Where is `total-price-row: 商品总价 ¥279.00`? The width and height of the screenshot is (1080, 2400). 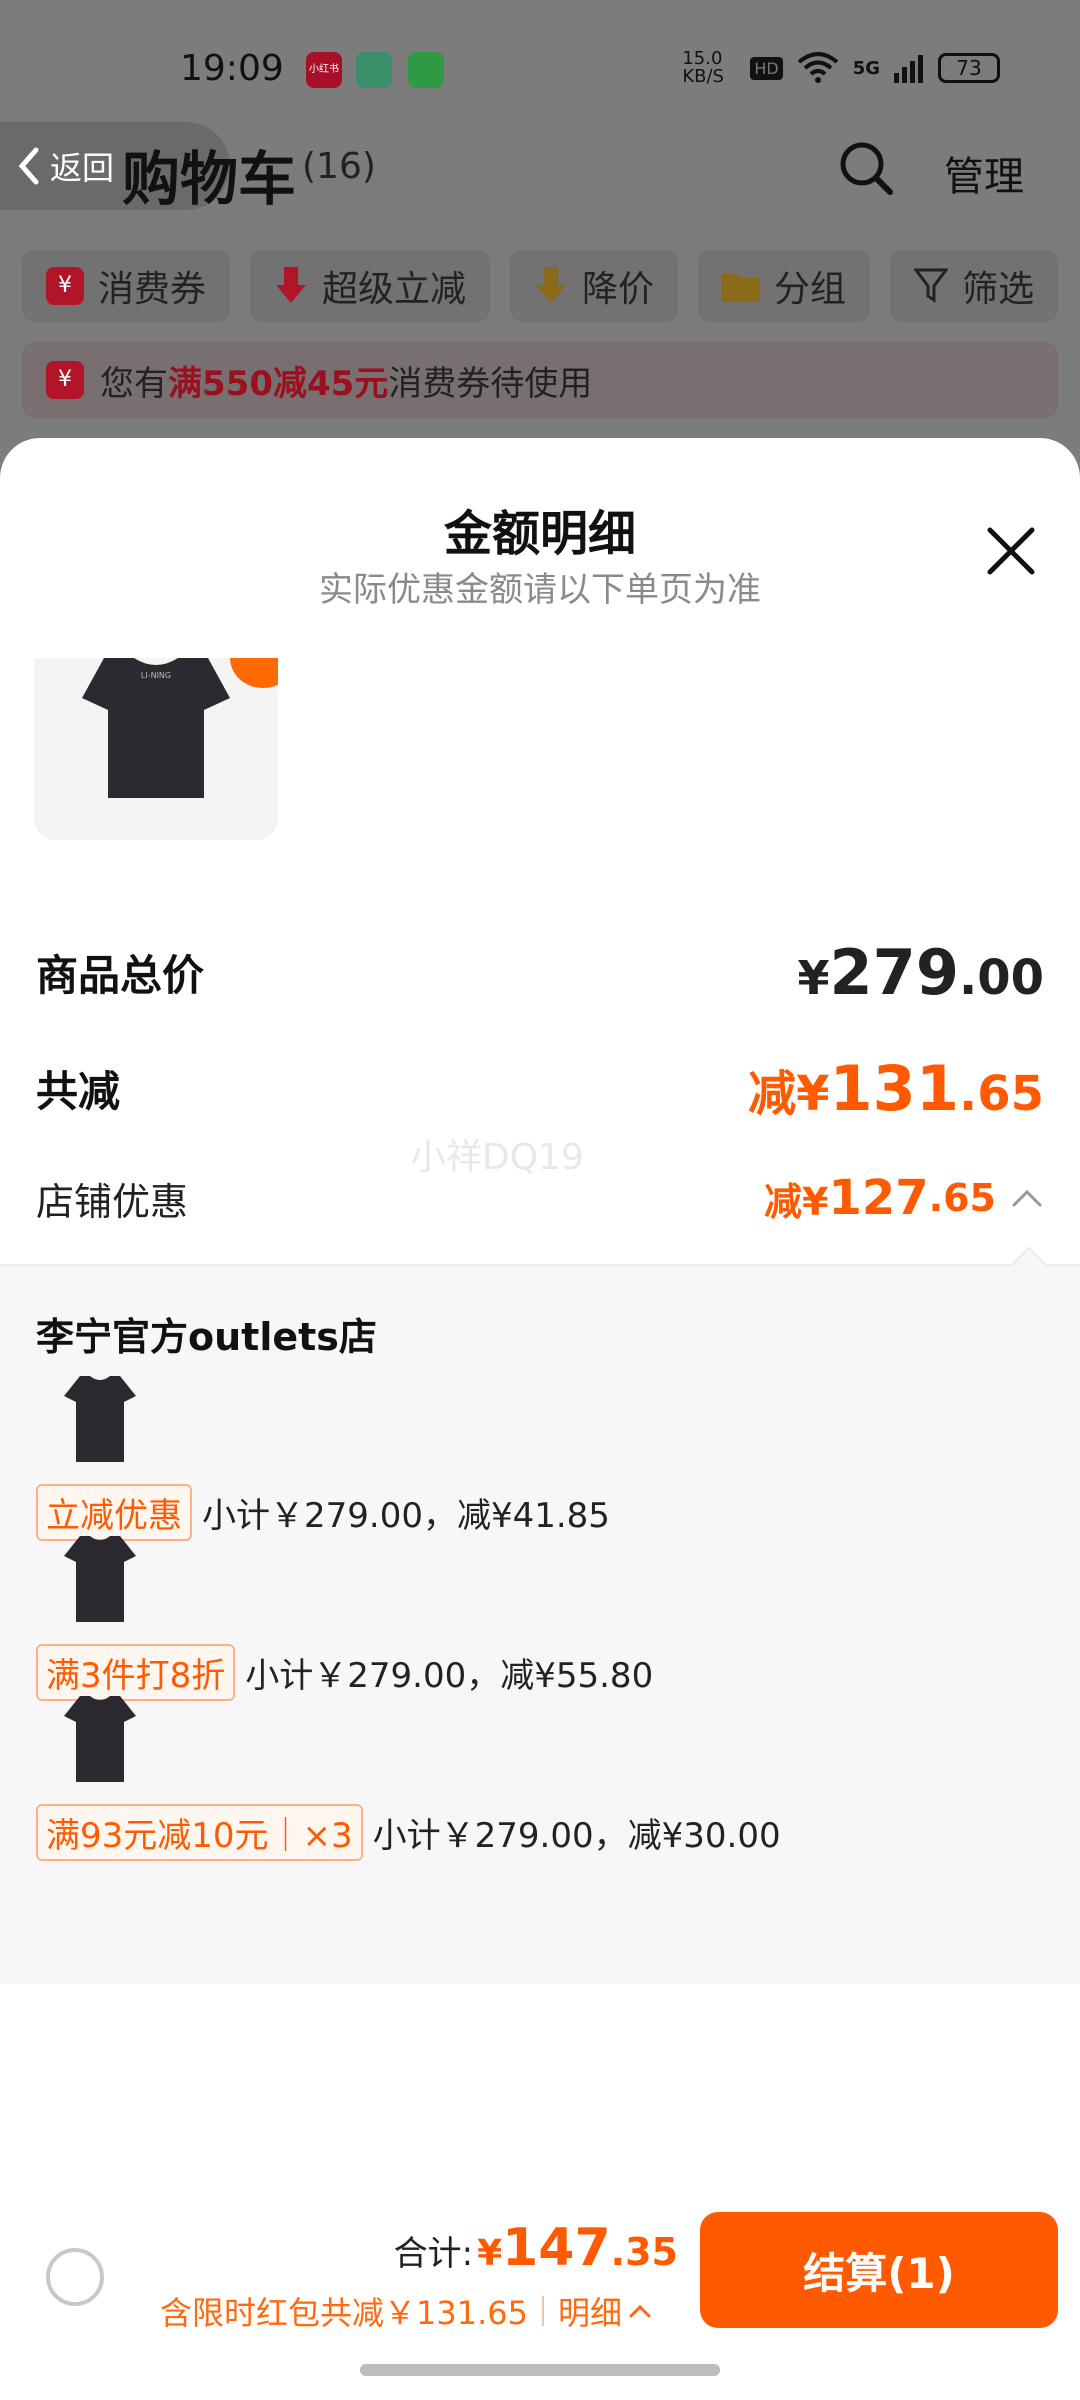 total-price-row: 商品总价 ¥279.00 is located at coordinates (540, 972).